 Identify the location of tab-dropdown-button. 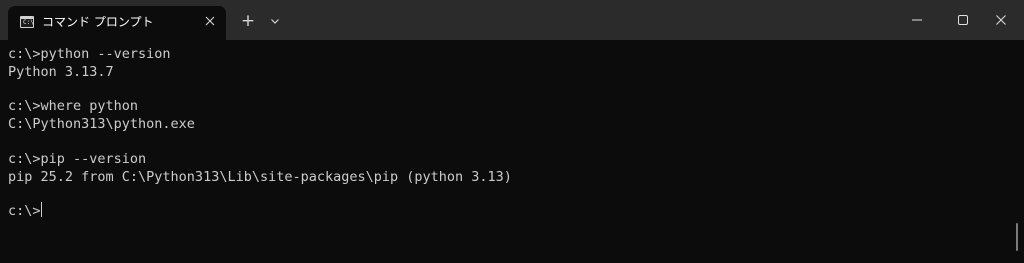
(275, 21).